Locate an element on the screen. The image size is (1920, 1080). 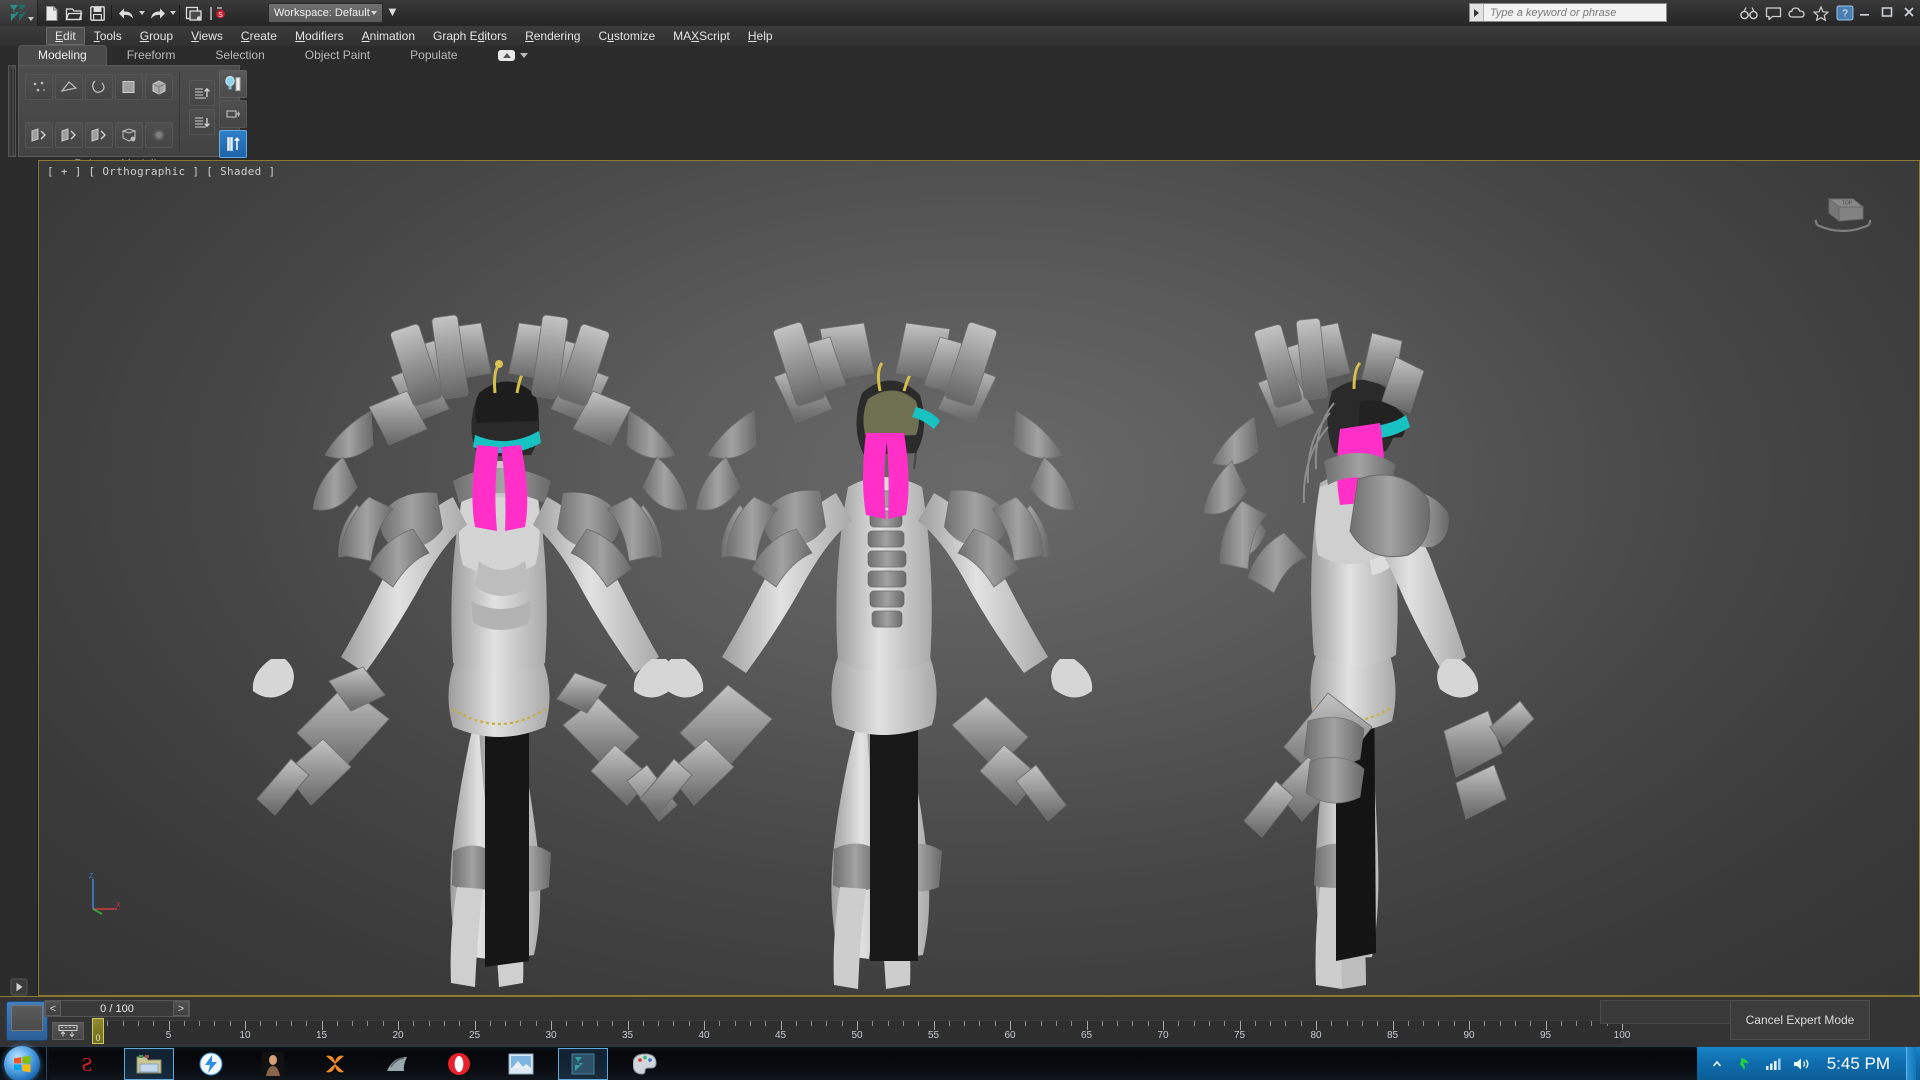
taskbar-clock: 5:45 PM is located at coordinates (1858, 1064).